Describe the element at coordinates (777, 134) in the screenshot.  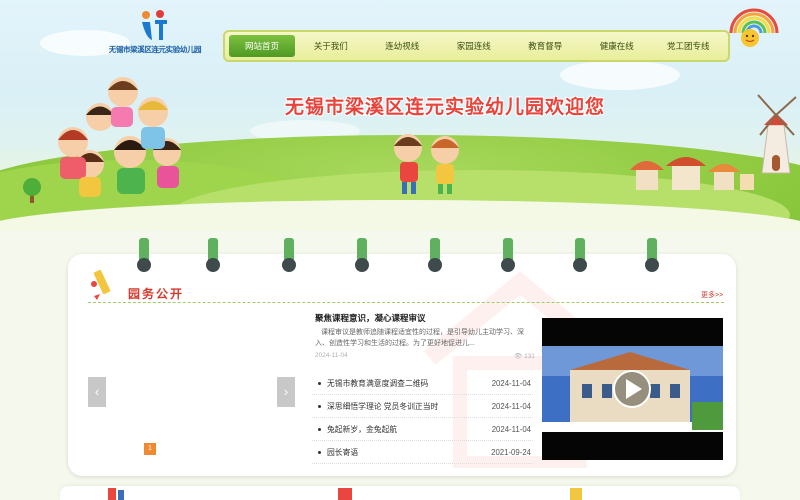
I see `windmill-icon` at that location.